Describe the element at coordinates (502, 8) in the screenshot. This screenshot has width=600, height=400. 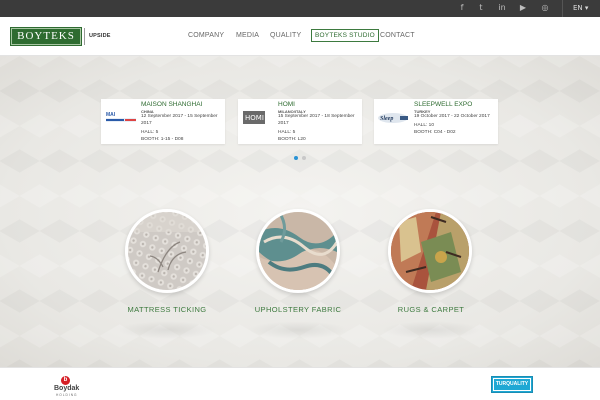
I see `linkedin-icon: in` at that location.